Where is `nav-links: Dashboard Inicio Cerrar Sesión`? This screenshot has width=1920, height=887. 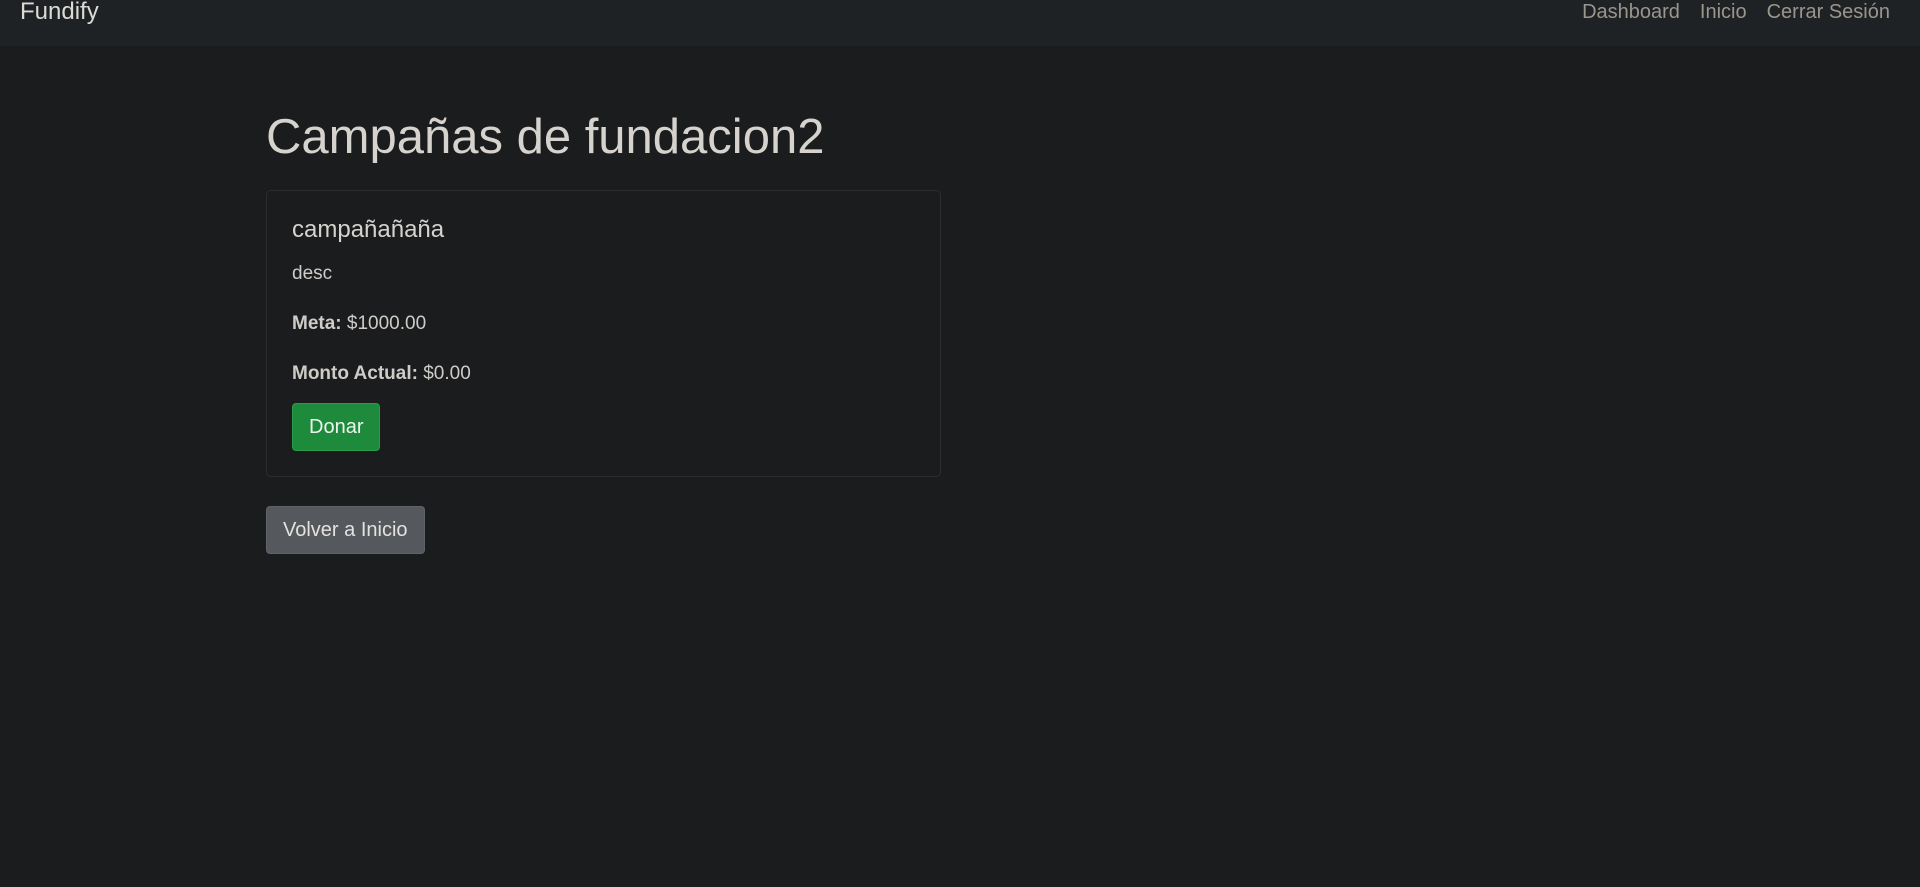
nav-links: Dashboard Inicio Cerrar Sesión is located at coordinates (1736, 12).